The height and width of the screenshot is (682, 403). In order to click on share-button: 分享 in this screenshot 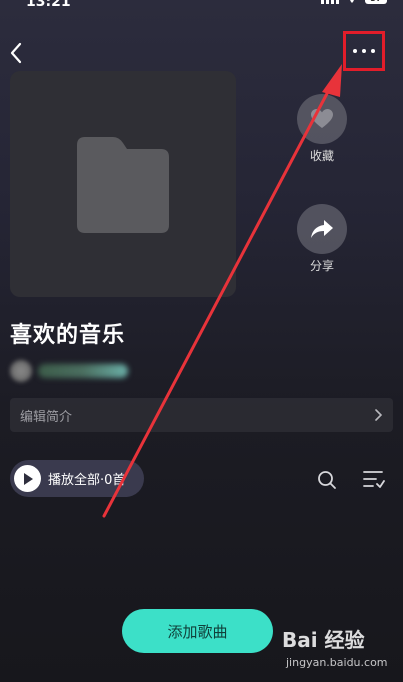, I will do `click(322, 239)`.